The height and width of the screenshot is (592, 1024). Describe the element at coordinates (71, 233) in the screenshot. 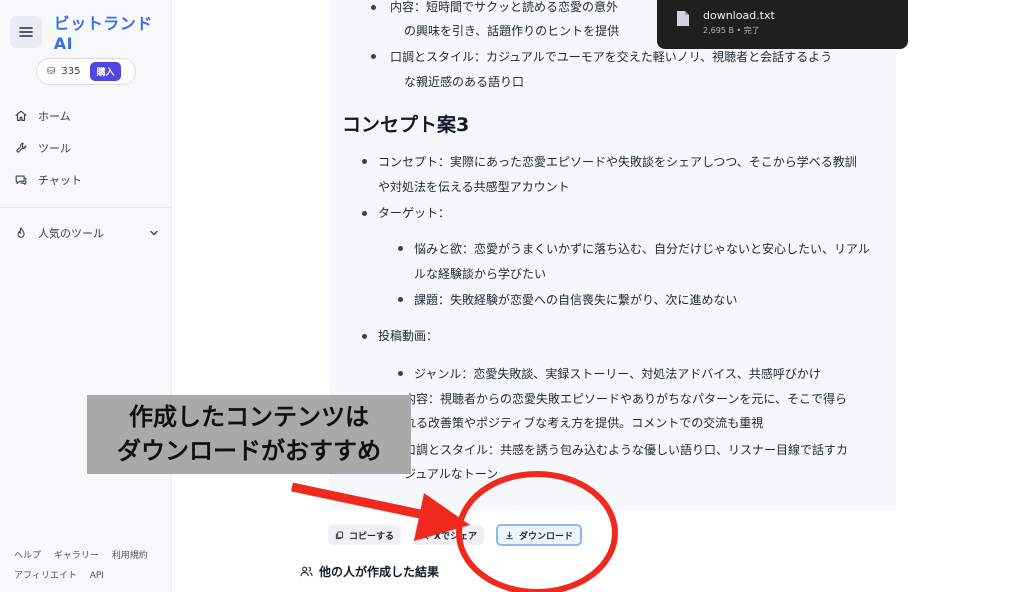

I see `popular-tools-label: 人気のツール` at that location.